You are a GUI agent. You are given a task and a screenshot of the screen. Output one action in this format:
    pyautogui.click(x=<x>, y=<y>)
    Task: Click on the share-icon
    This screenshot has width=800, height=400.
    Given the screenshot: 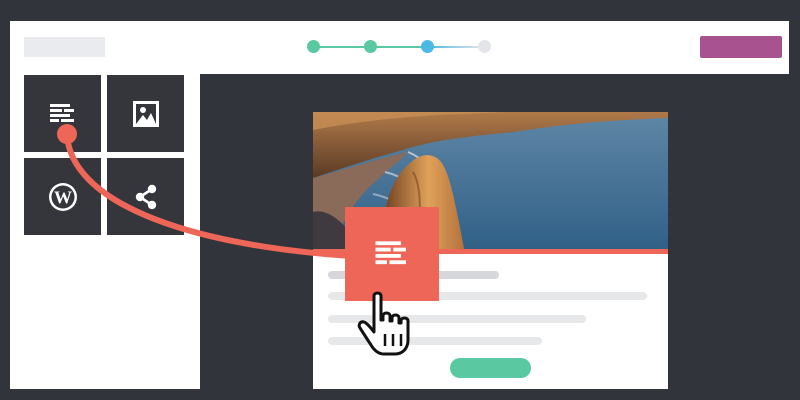 What is the action you would take?
    pyautogui.click(x=145, y=196)
    